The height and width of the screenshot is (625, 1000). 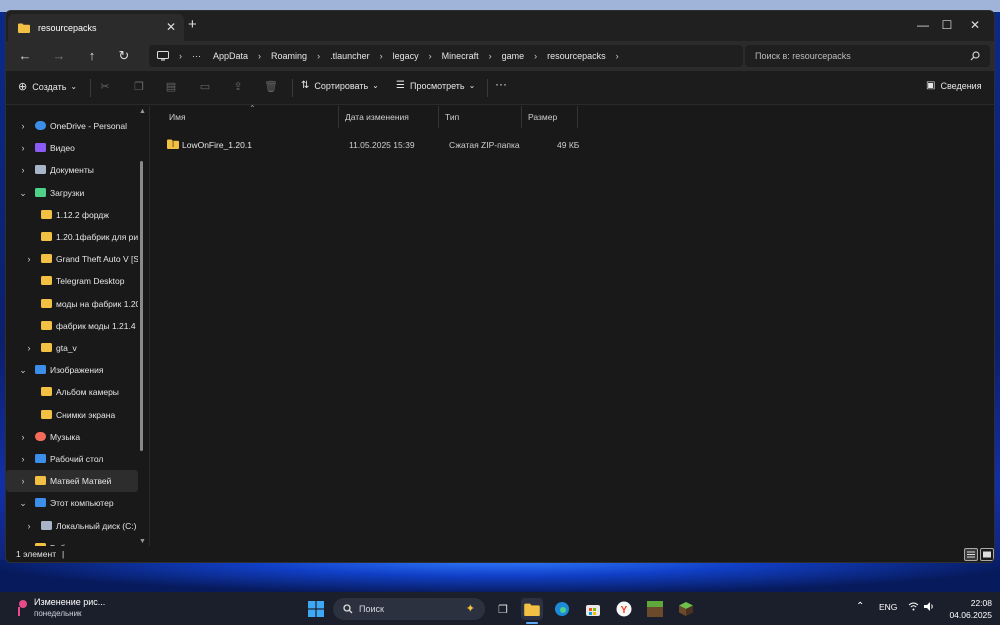 I want to click on grass-block-icon, so click(x=655, y=609).